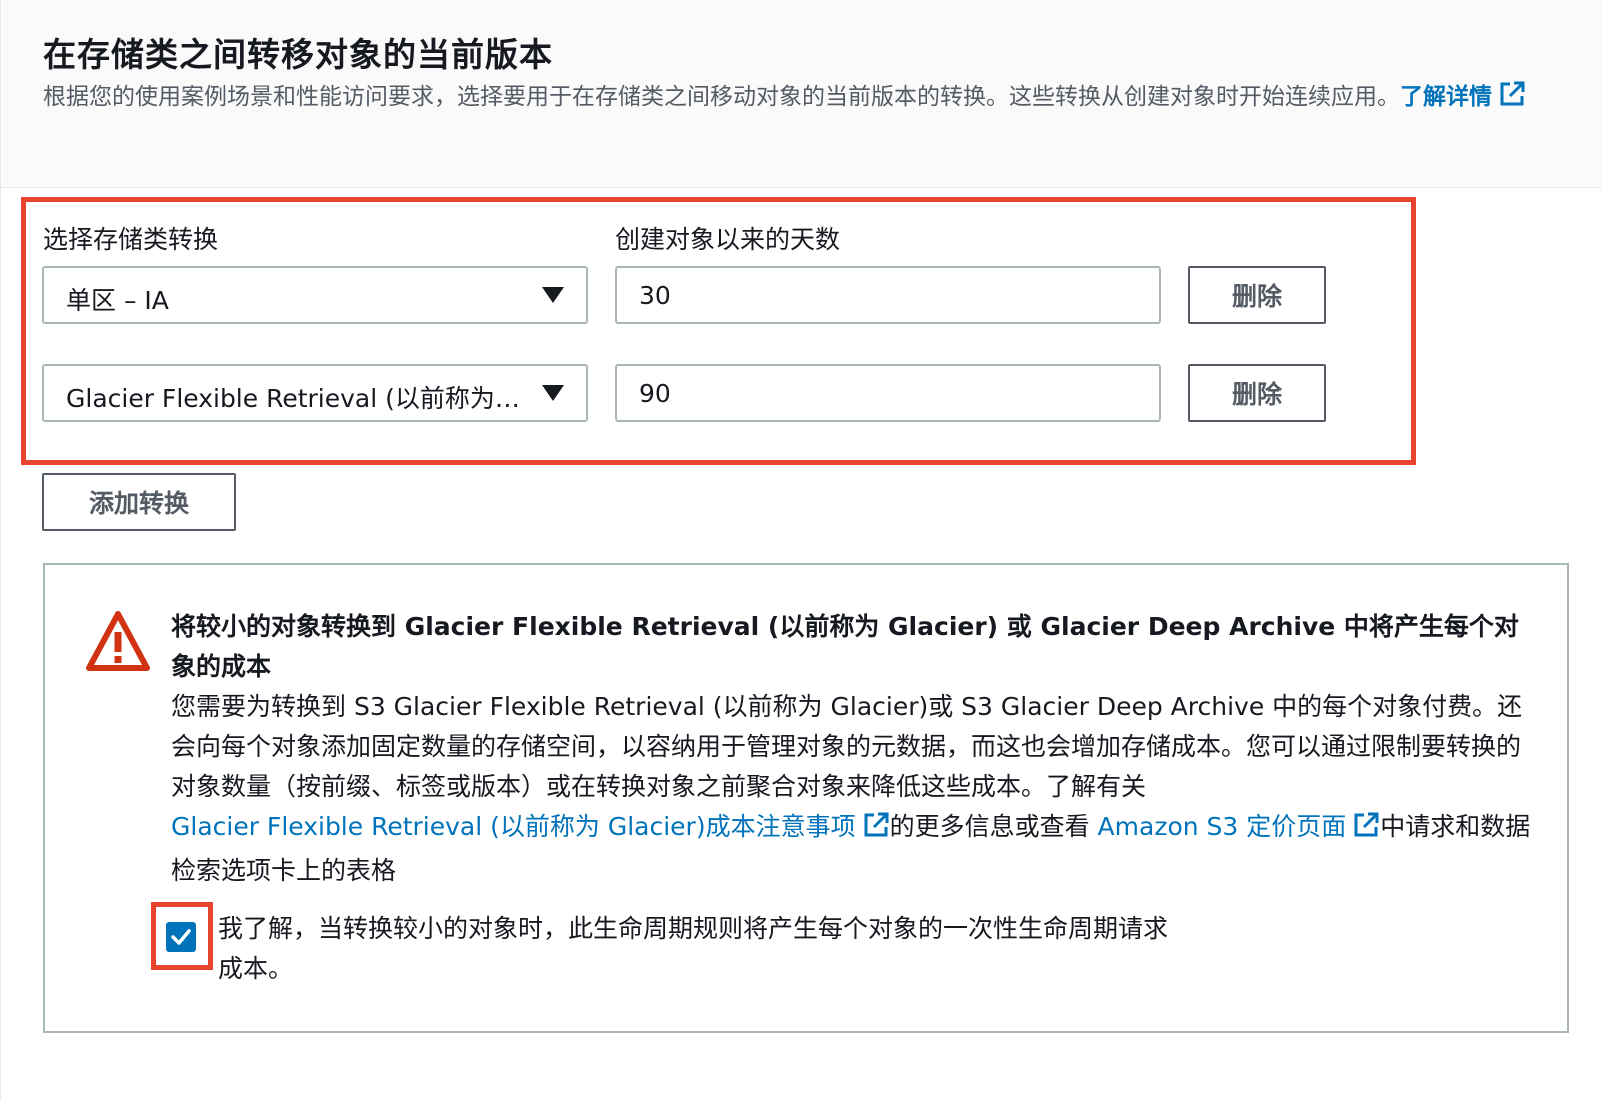  I want to click on days-label: 创建对象以来的天数, so click(728, 239).